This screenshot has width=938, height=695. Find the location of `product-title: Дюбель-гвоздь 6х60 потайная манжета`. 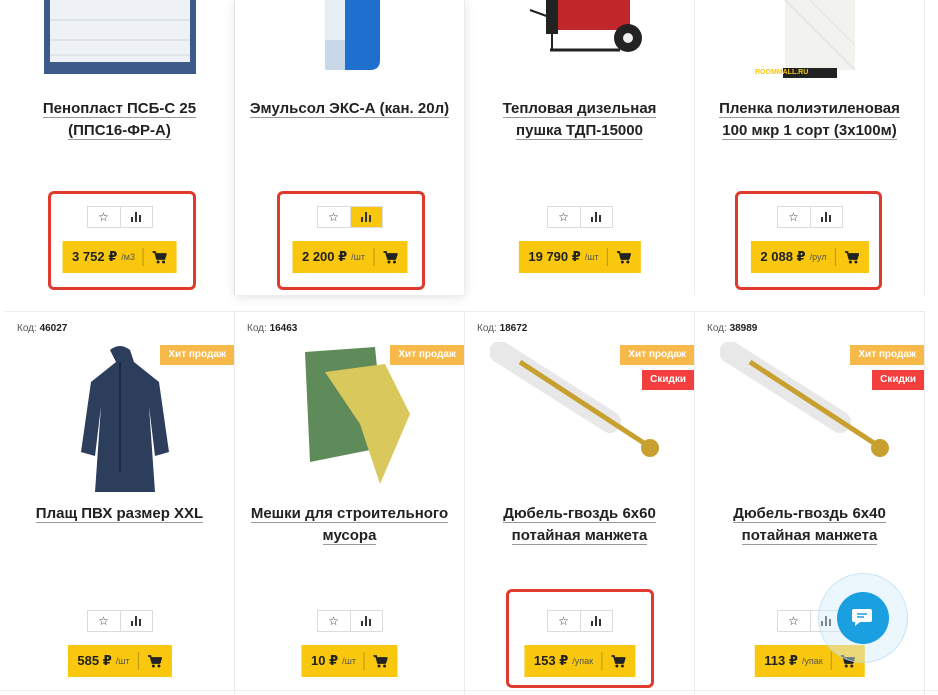

product-title: Дюбель-гвоздь 6х60 потайная манжета is located at coordinates (579, 525).